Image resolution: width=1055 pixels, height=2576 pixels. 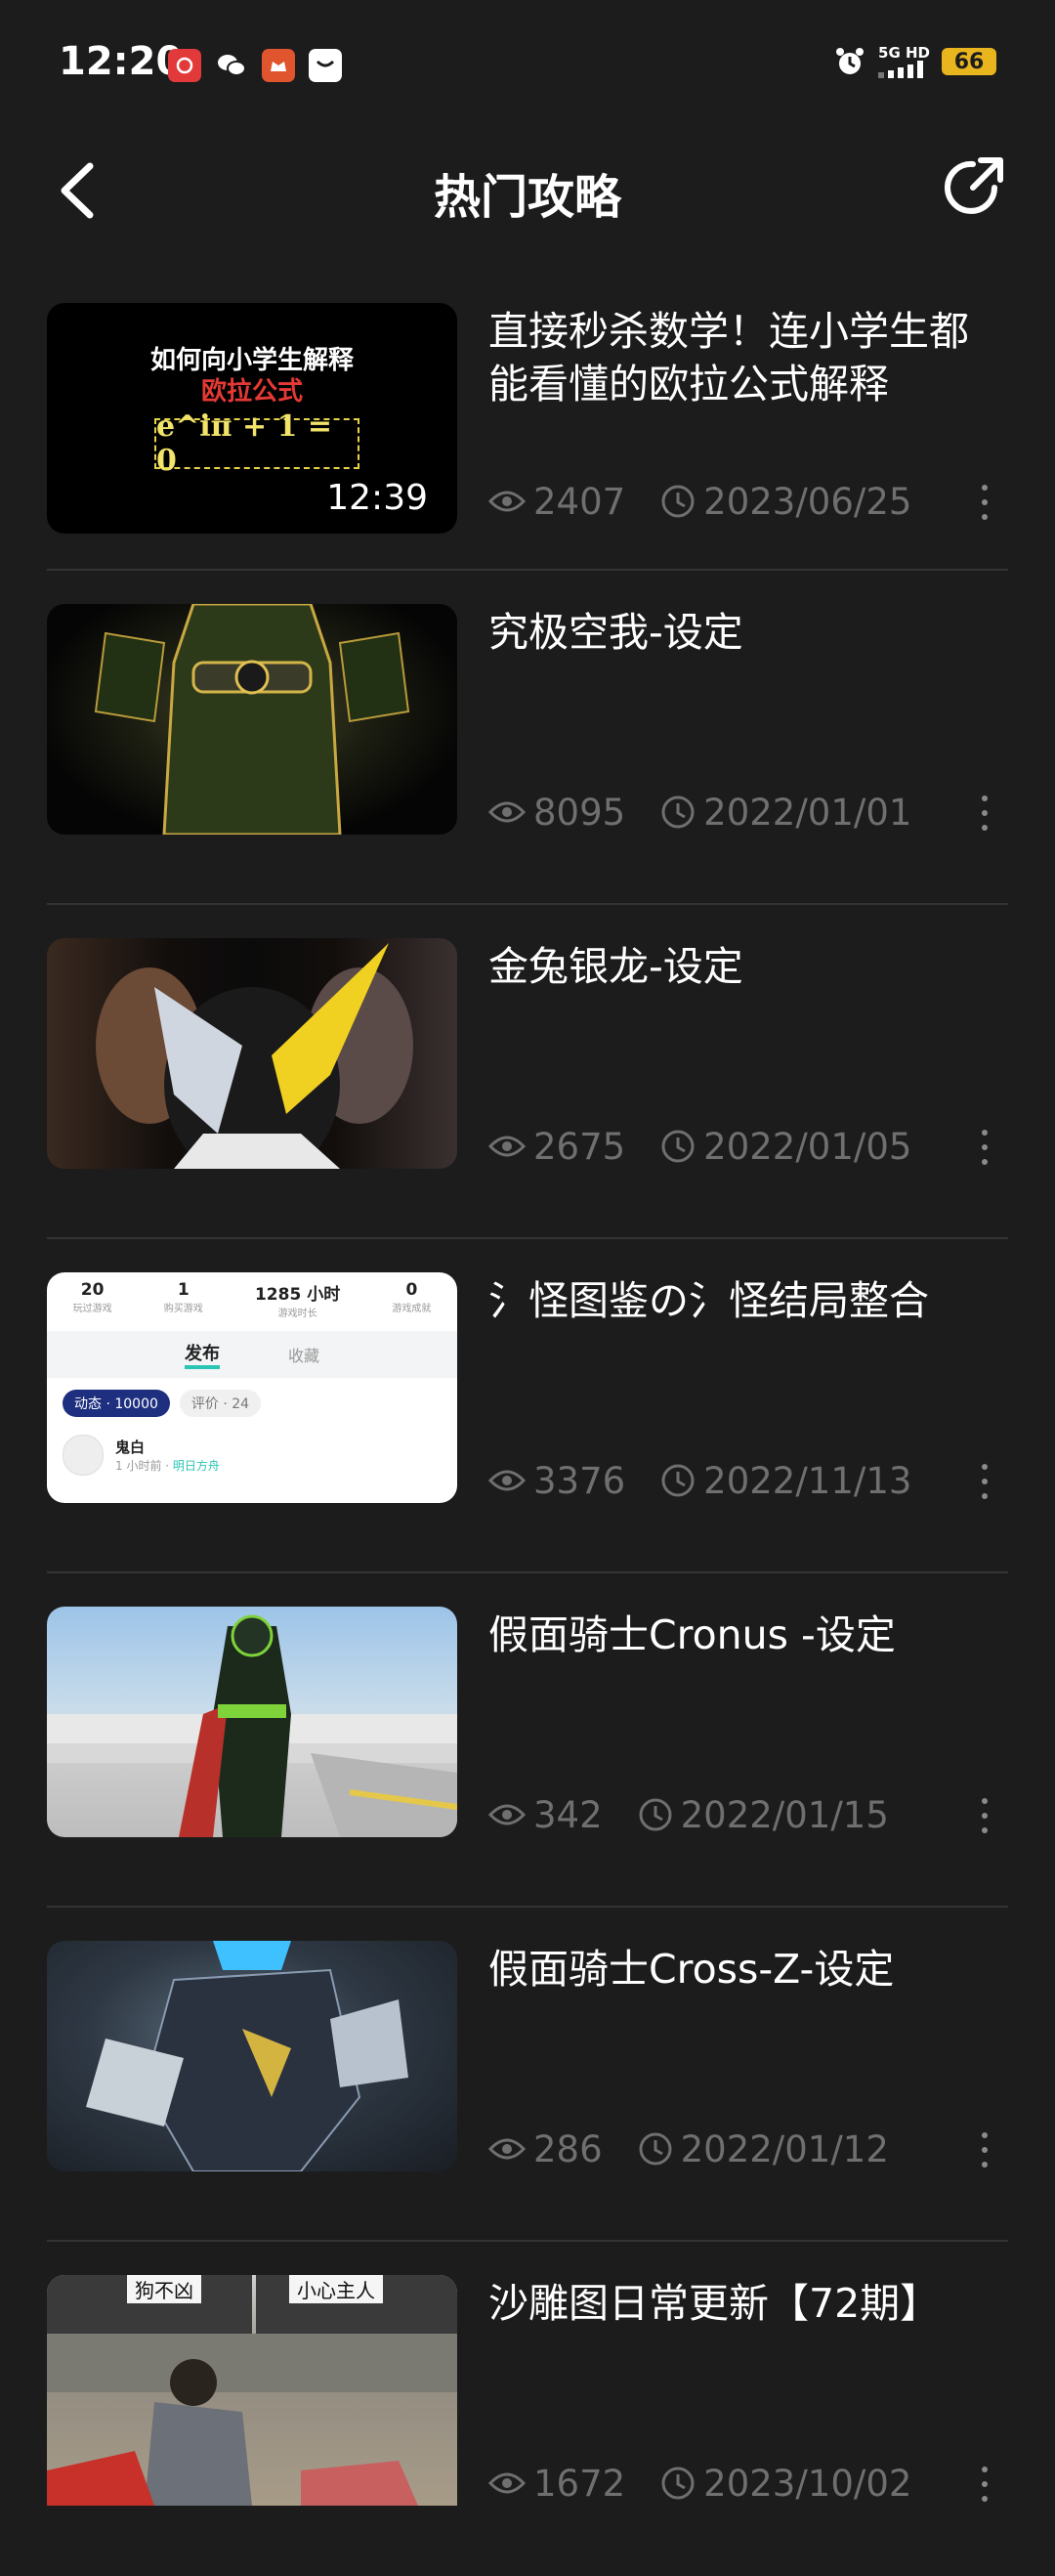 I want to click on profile-tabs: 发布 收藏, so click(x=252, y=1354).